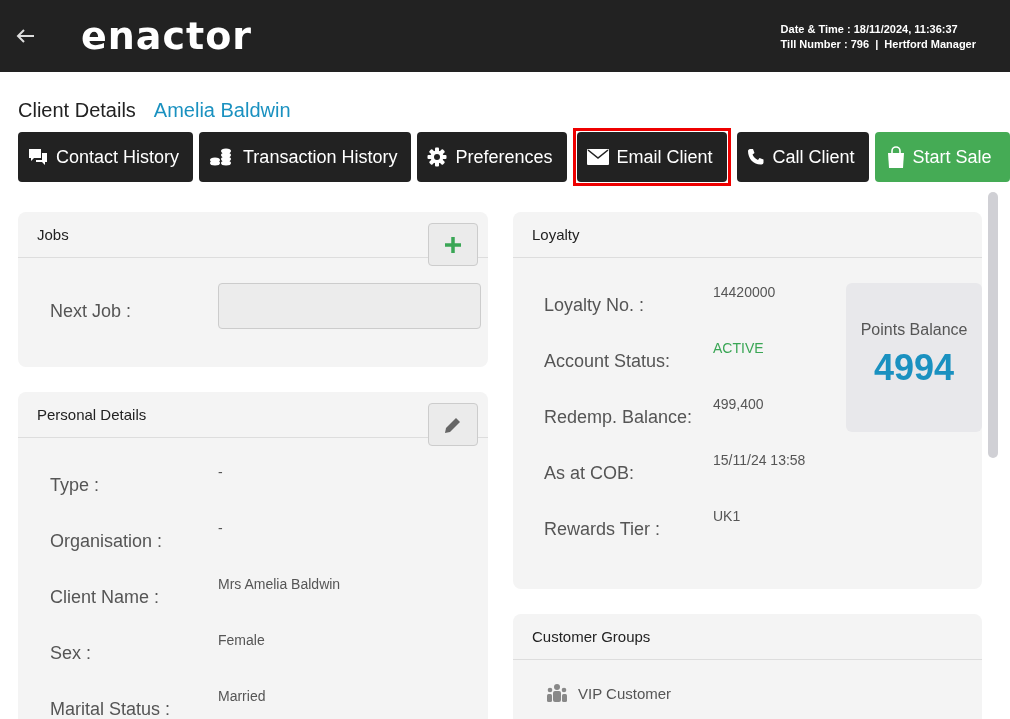  What do you see at coordinates (619, 417) in the screenshot?
I see `field-label: Redemp. Balance:` at bounding box center [619, 417].